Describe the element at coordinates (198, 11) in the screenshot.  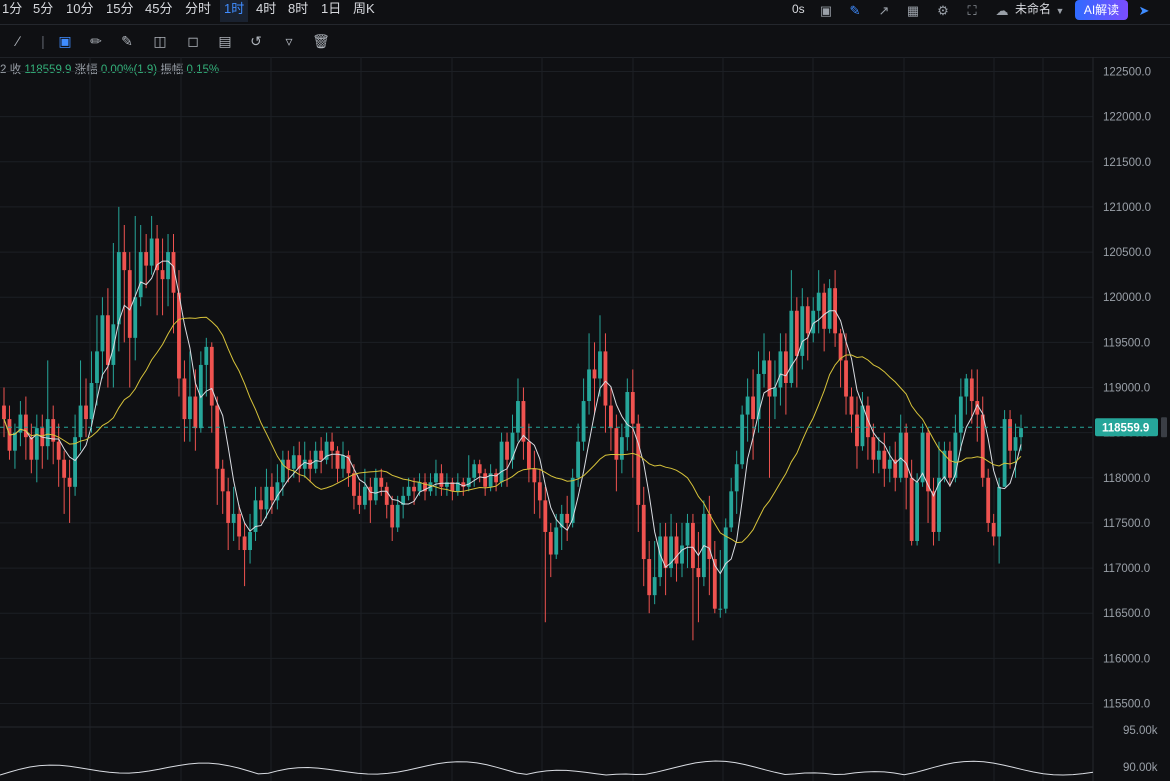
I see `interval-timeshare: 分时` at that location.